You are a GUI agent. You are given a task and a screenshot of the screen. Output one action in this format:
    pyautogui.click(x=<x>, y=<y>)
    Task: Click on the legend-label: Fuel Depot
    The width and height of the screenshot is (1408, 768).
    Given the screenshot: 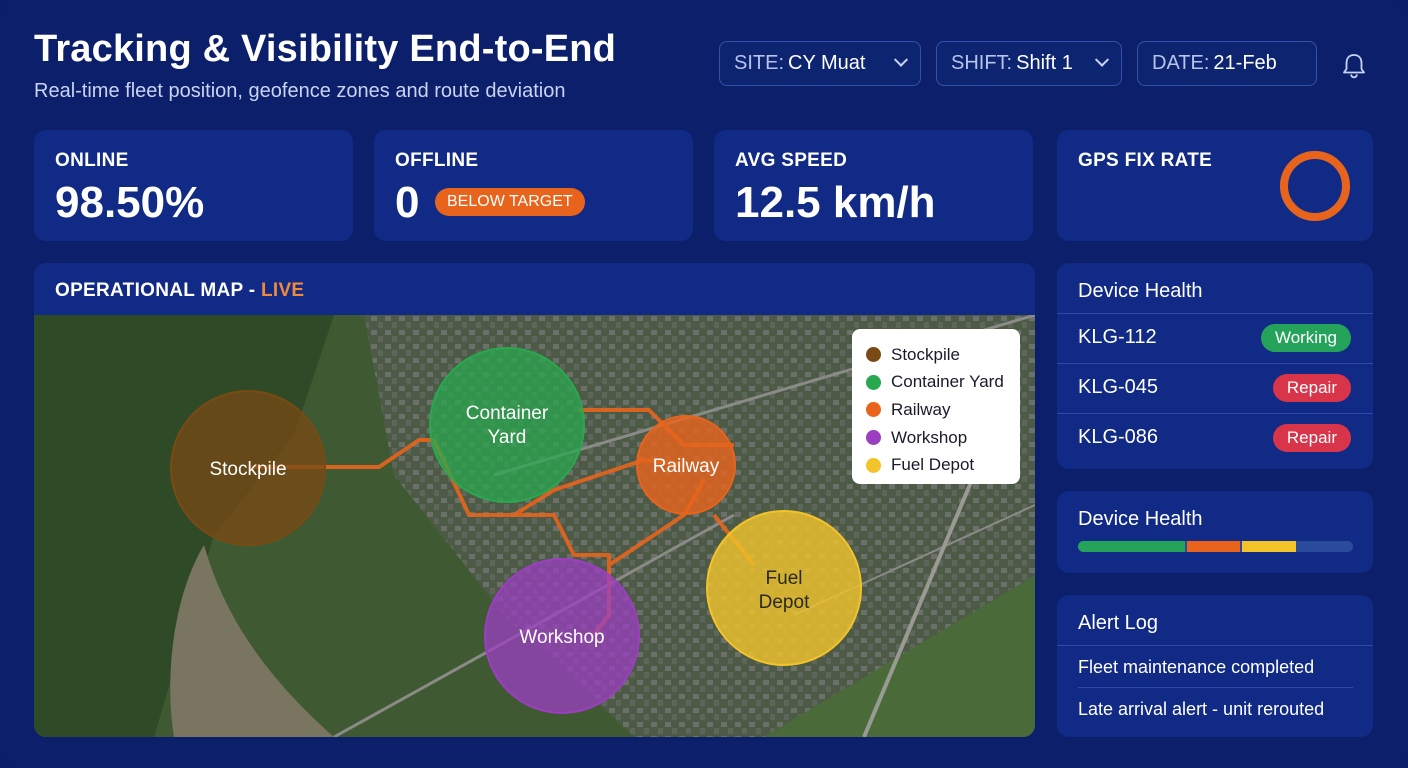 What is the action you would take?
    pyautogui.click(x=933, y=465)
    